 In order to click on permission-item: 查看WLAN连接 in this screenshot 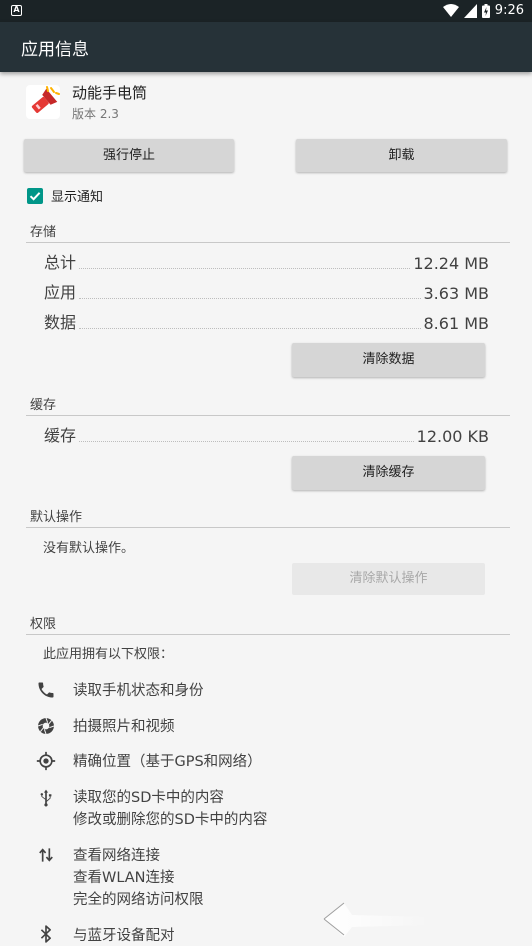, I will do `click(124, 878)`.